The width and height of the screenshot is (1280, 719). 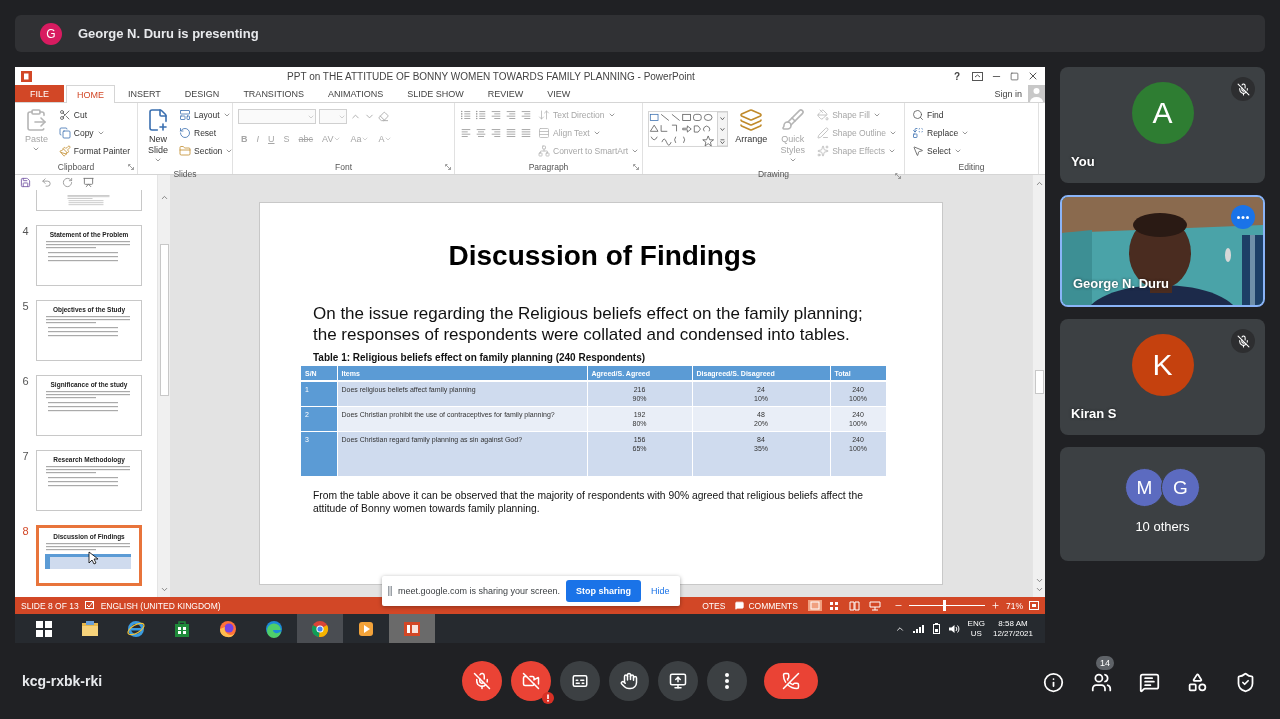 I want to click on new-page-icon, so click(x=158, y=120).